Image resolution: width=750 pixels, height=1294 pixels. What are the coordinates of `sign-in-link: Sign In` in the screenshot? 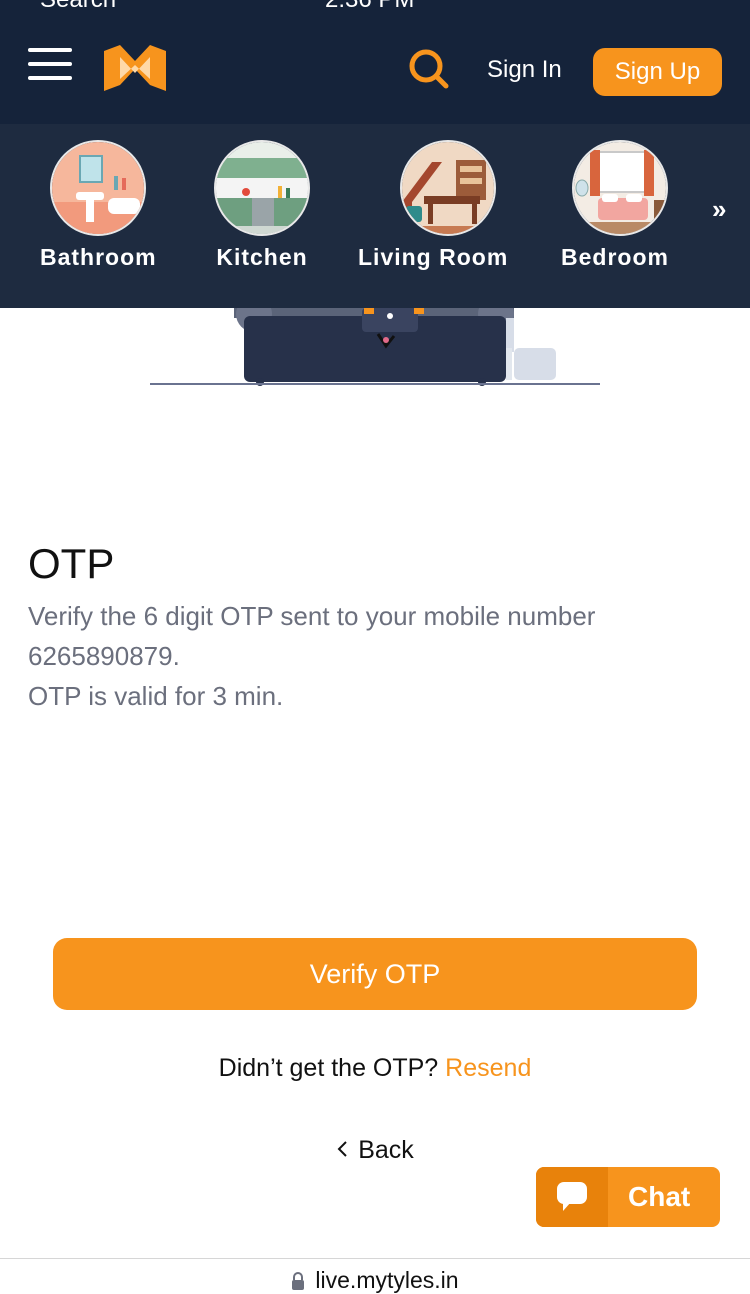 It's located at (524, 70).